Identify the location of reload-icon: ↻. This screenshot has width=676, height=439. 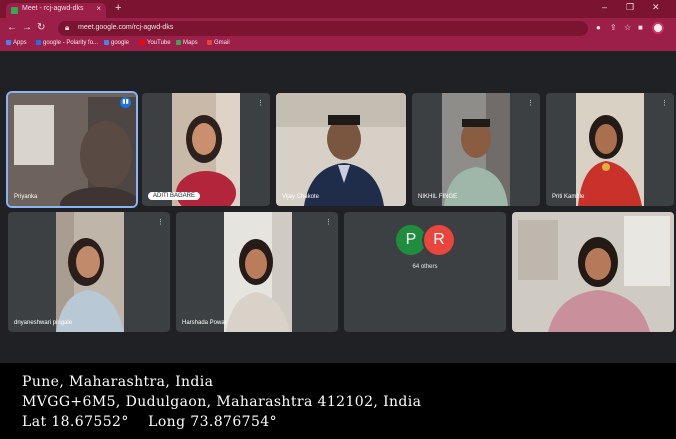
(41, 27).